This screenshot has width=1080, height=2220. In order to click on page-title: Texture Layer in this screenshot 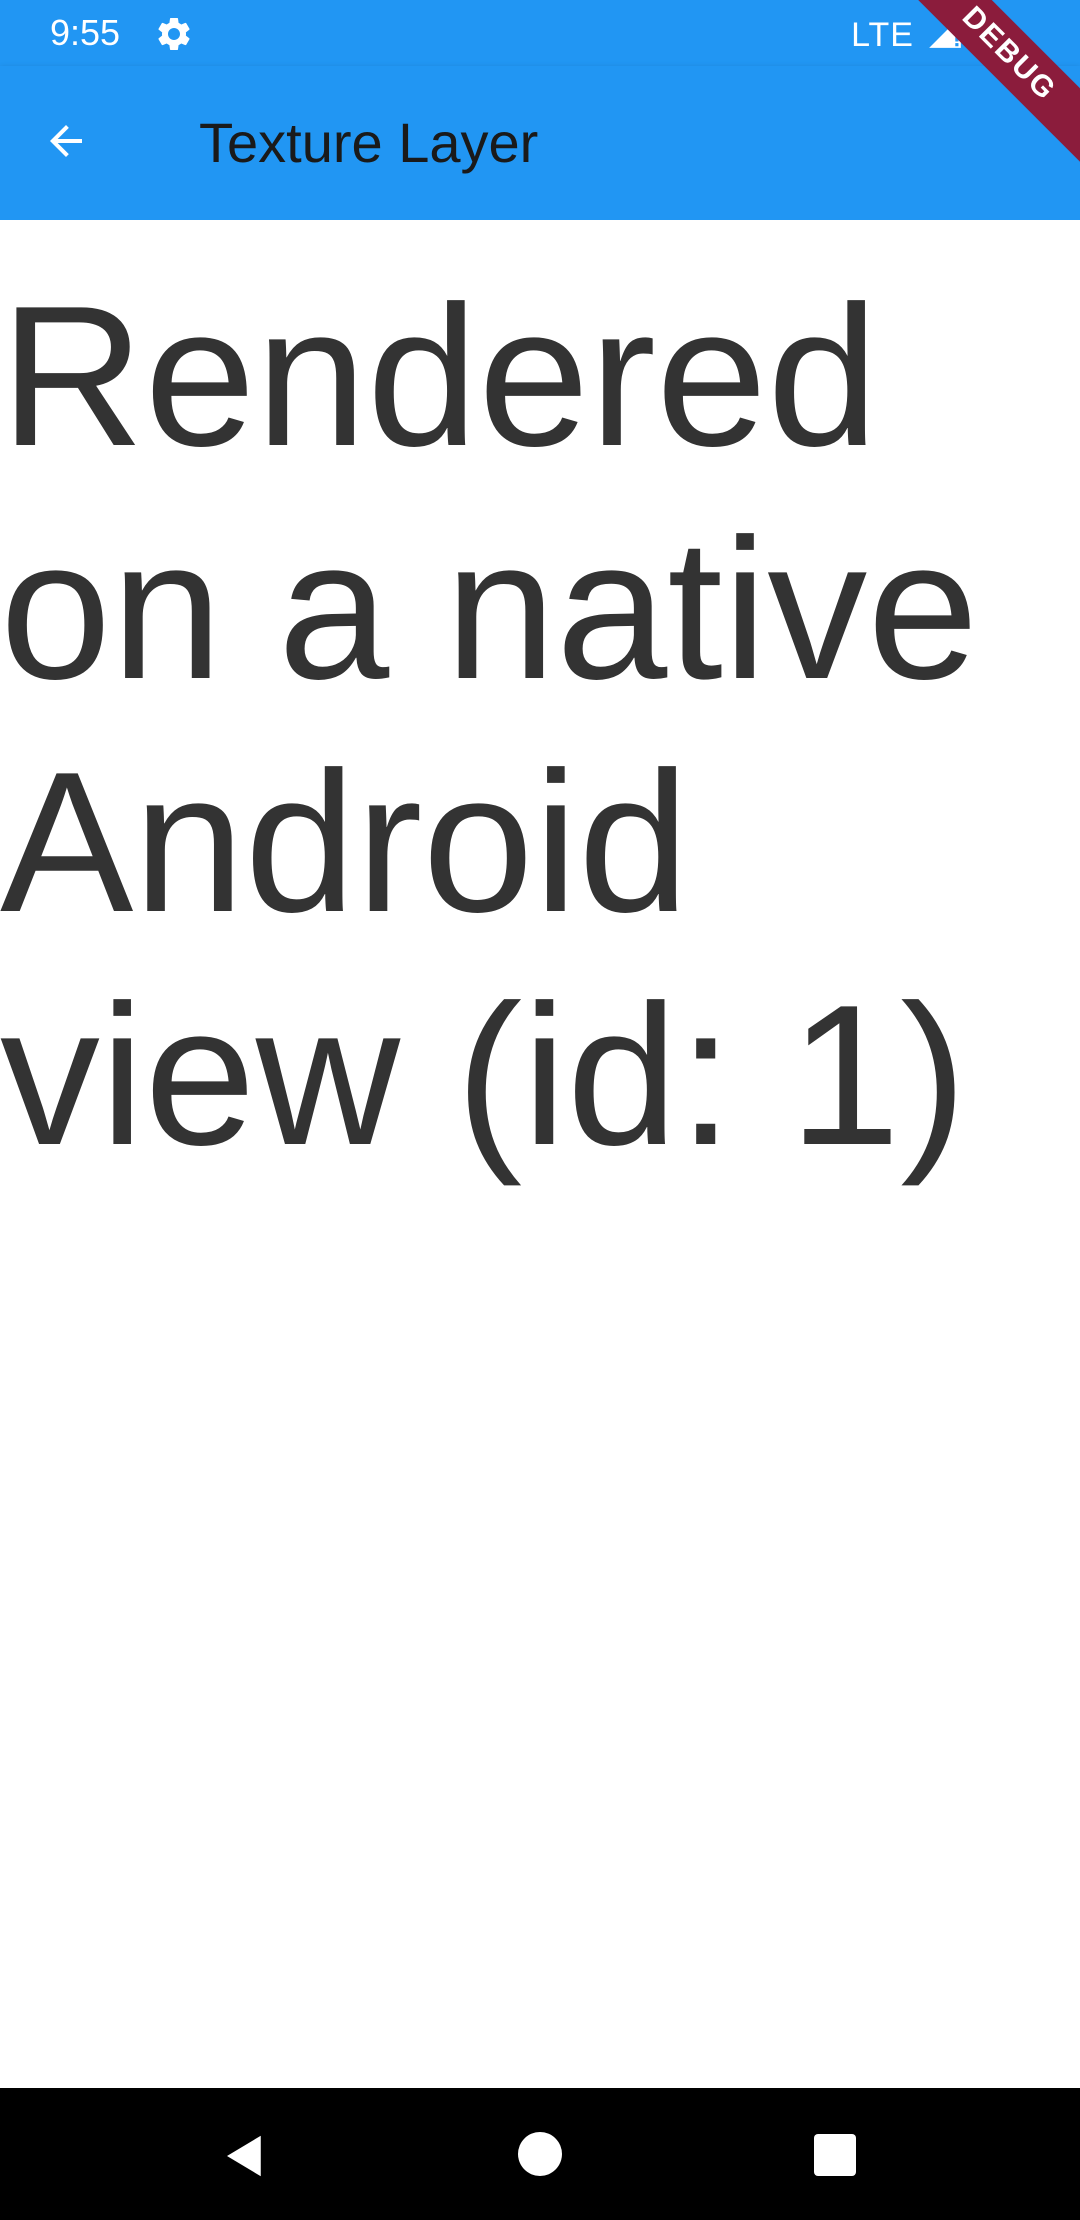, I will do `click(369, 142)`.